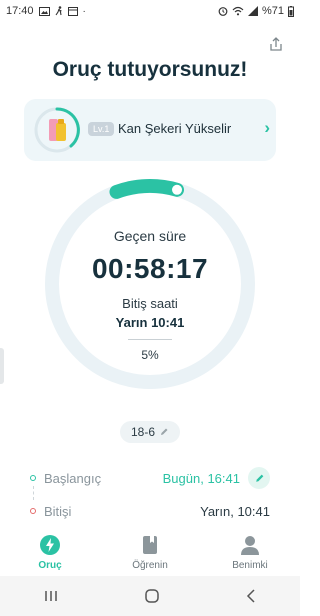 This screenshot has width=320, height=616. Describe the element at coordinates (150, 236) in the screenshot. I see `elapsed-label: Geçen süre` at that location.